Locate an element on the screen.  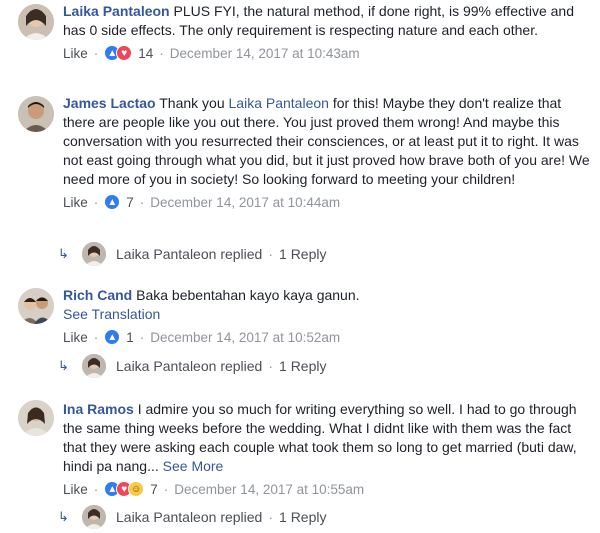
comment-text: Baka bebentahan kayo kaya ganun. is located at coordinates (246, 295).